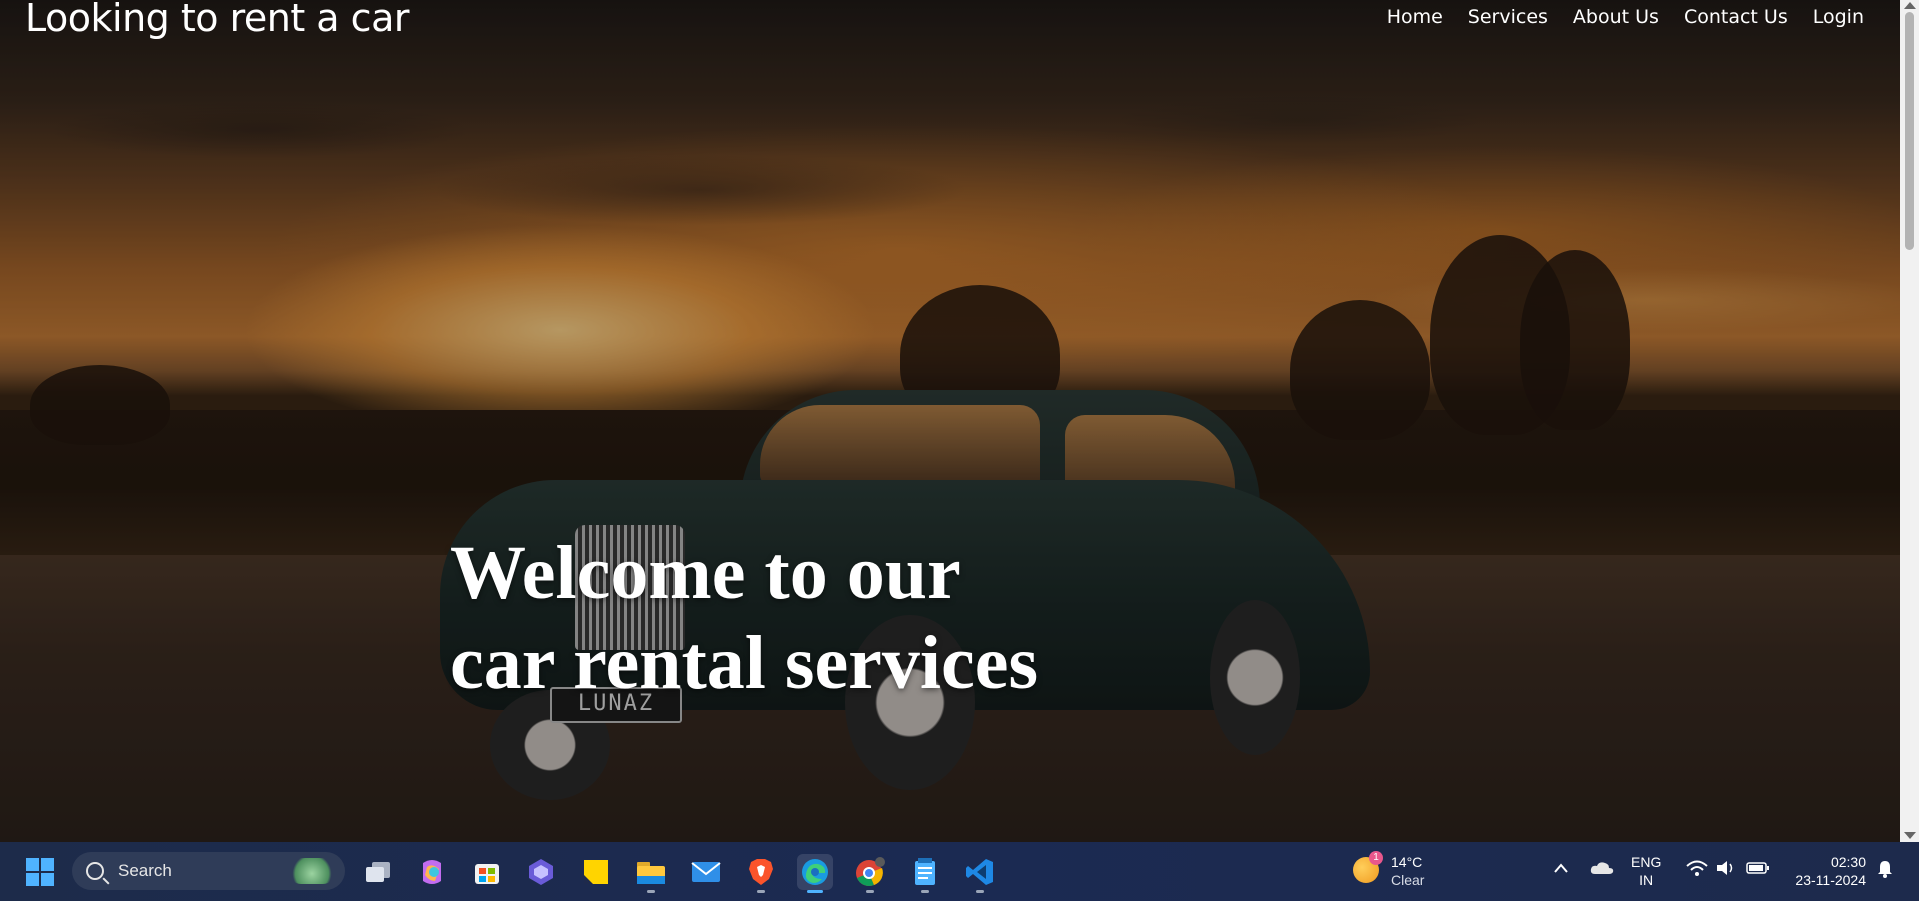  What do you see at coordinates (925, 873) in the screenshot?
I see `notepad-icon` at bounding box center [925, 873].